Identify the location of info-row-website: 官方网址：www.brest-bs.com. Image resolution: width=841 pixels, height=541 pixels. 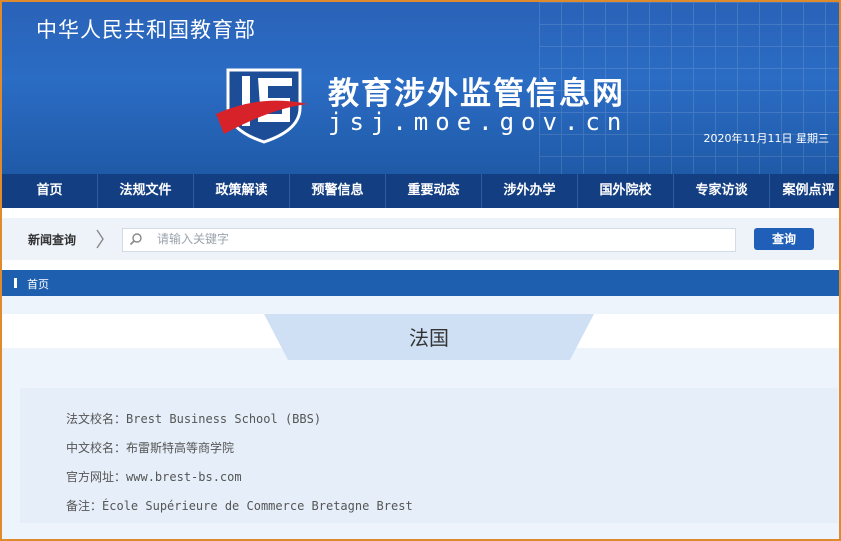
(154, 476).